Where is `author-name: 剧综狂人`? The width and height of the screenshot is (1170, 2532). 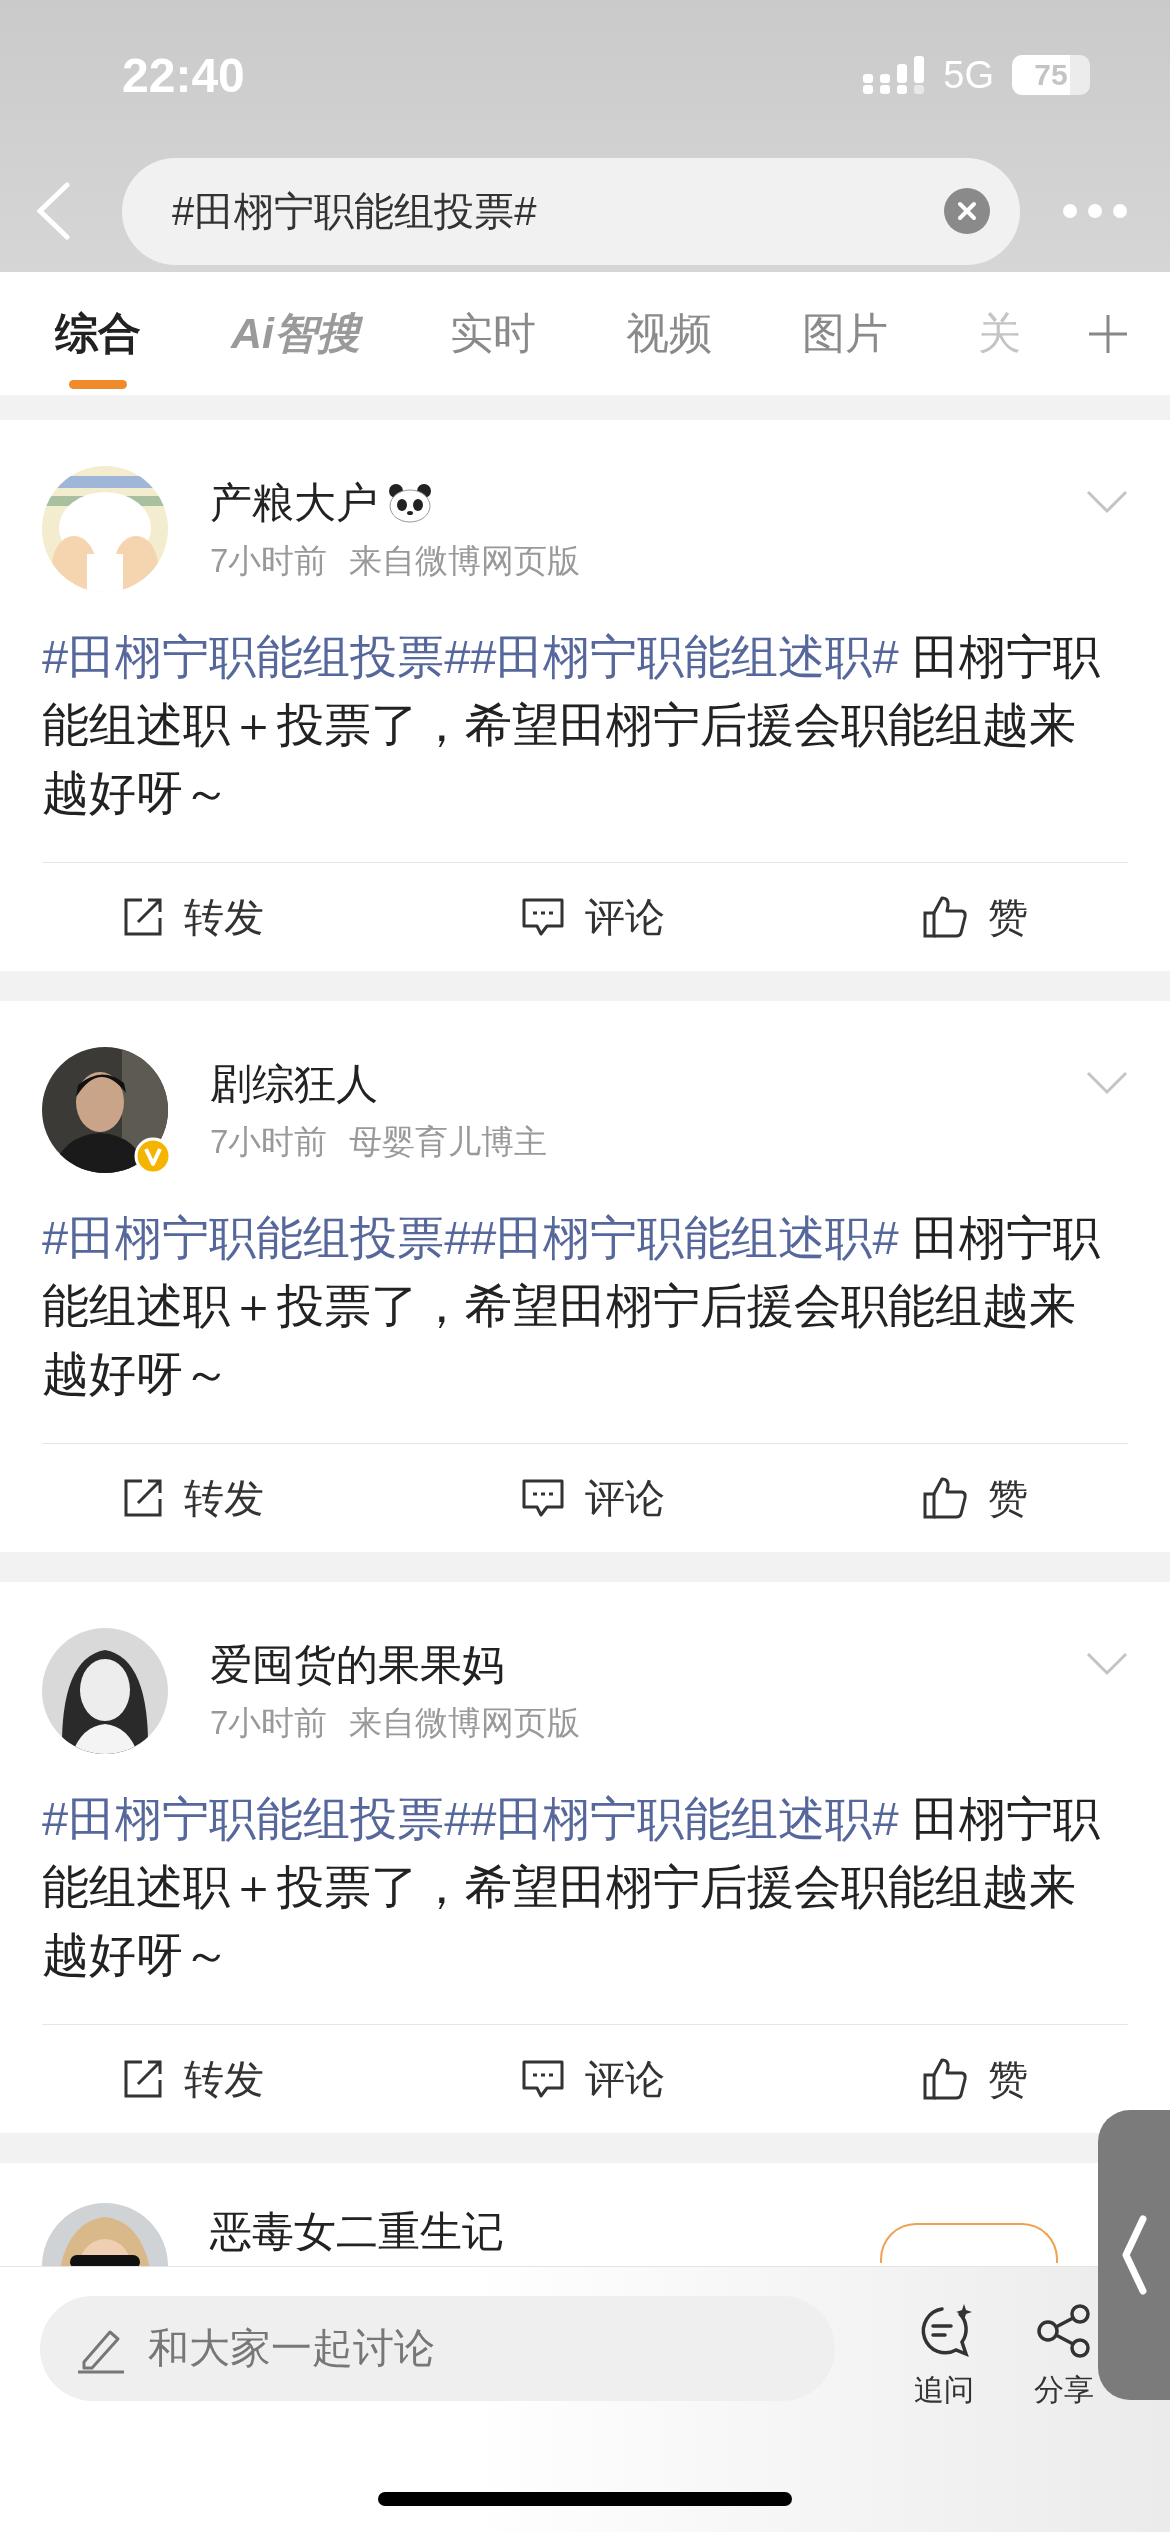
author-name: 剧综狂人 is located at coordinates (294, 1084).